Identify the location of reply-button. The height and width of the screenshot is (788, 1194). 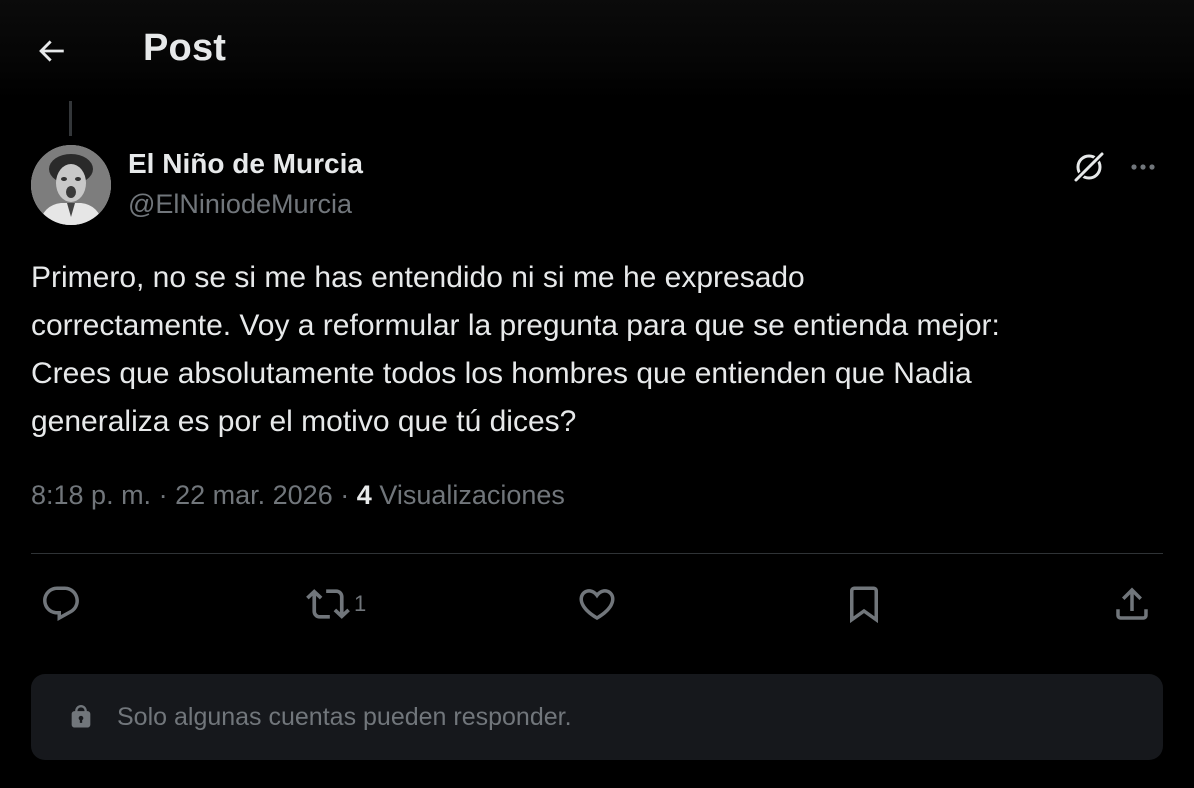
(61, 604).